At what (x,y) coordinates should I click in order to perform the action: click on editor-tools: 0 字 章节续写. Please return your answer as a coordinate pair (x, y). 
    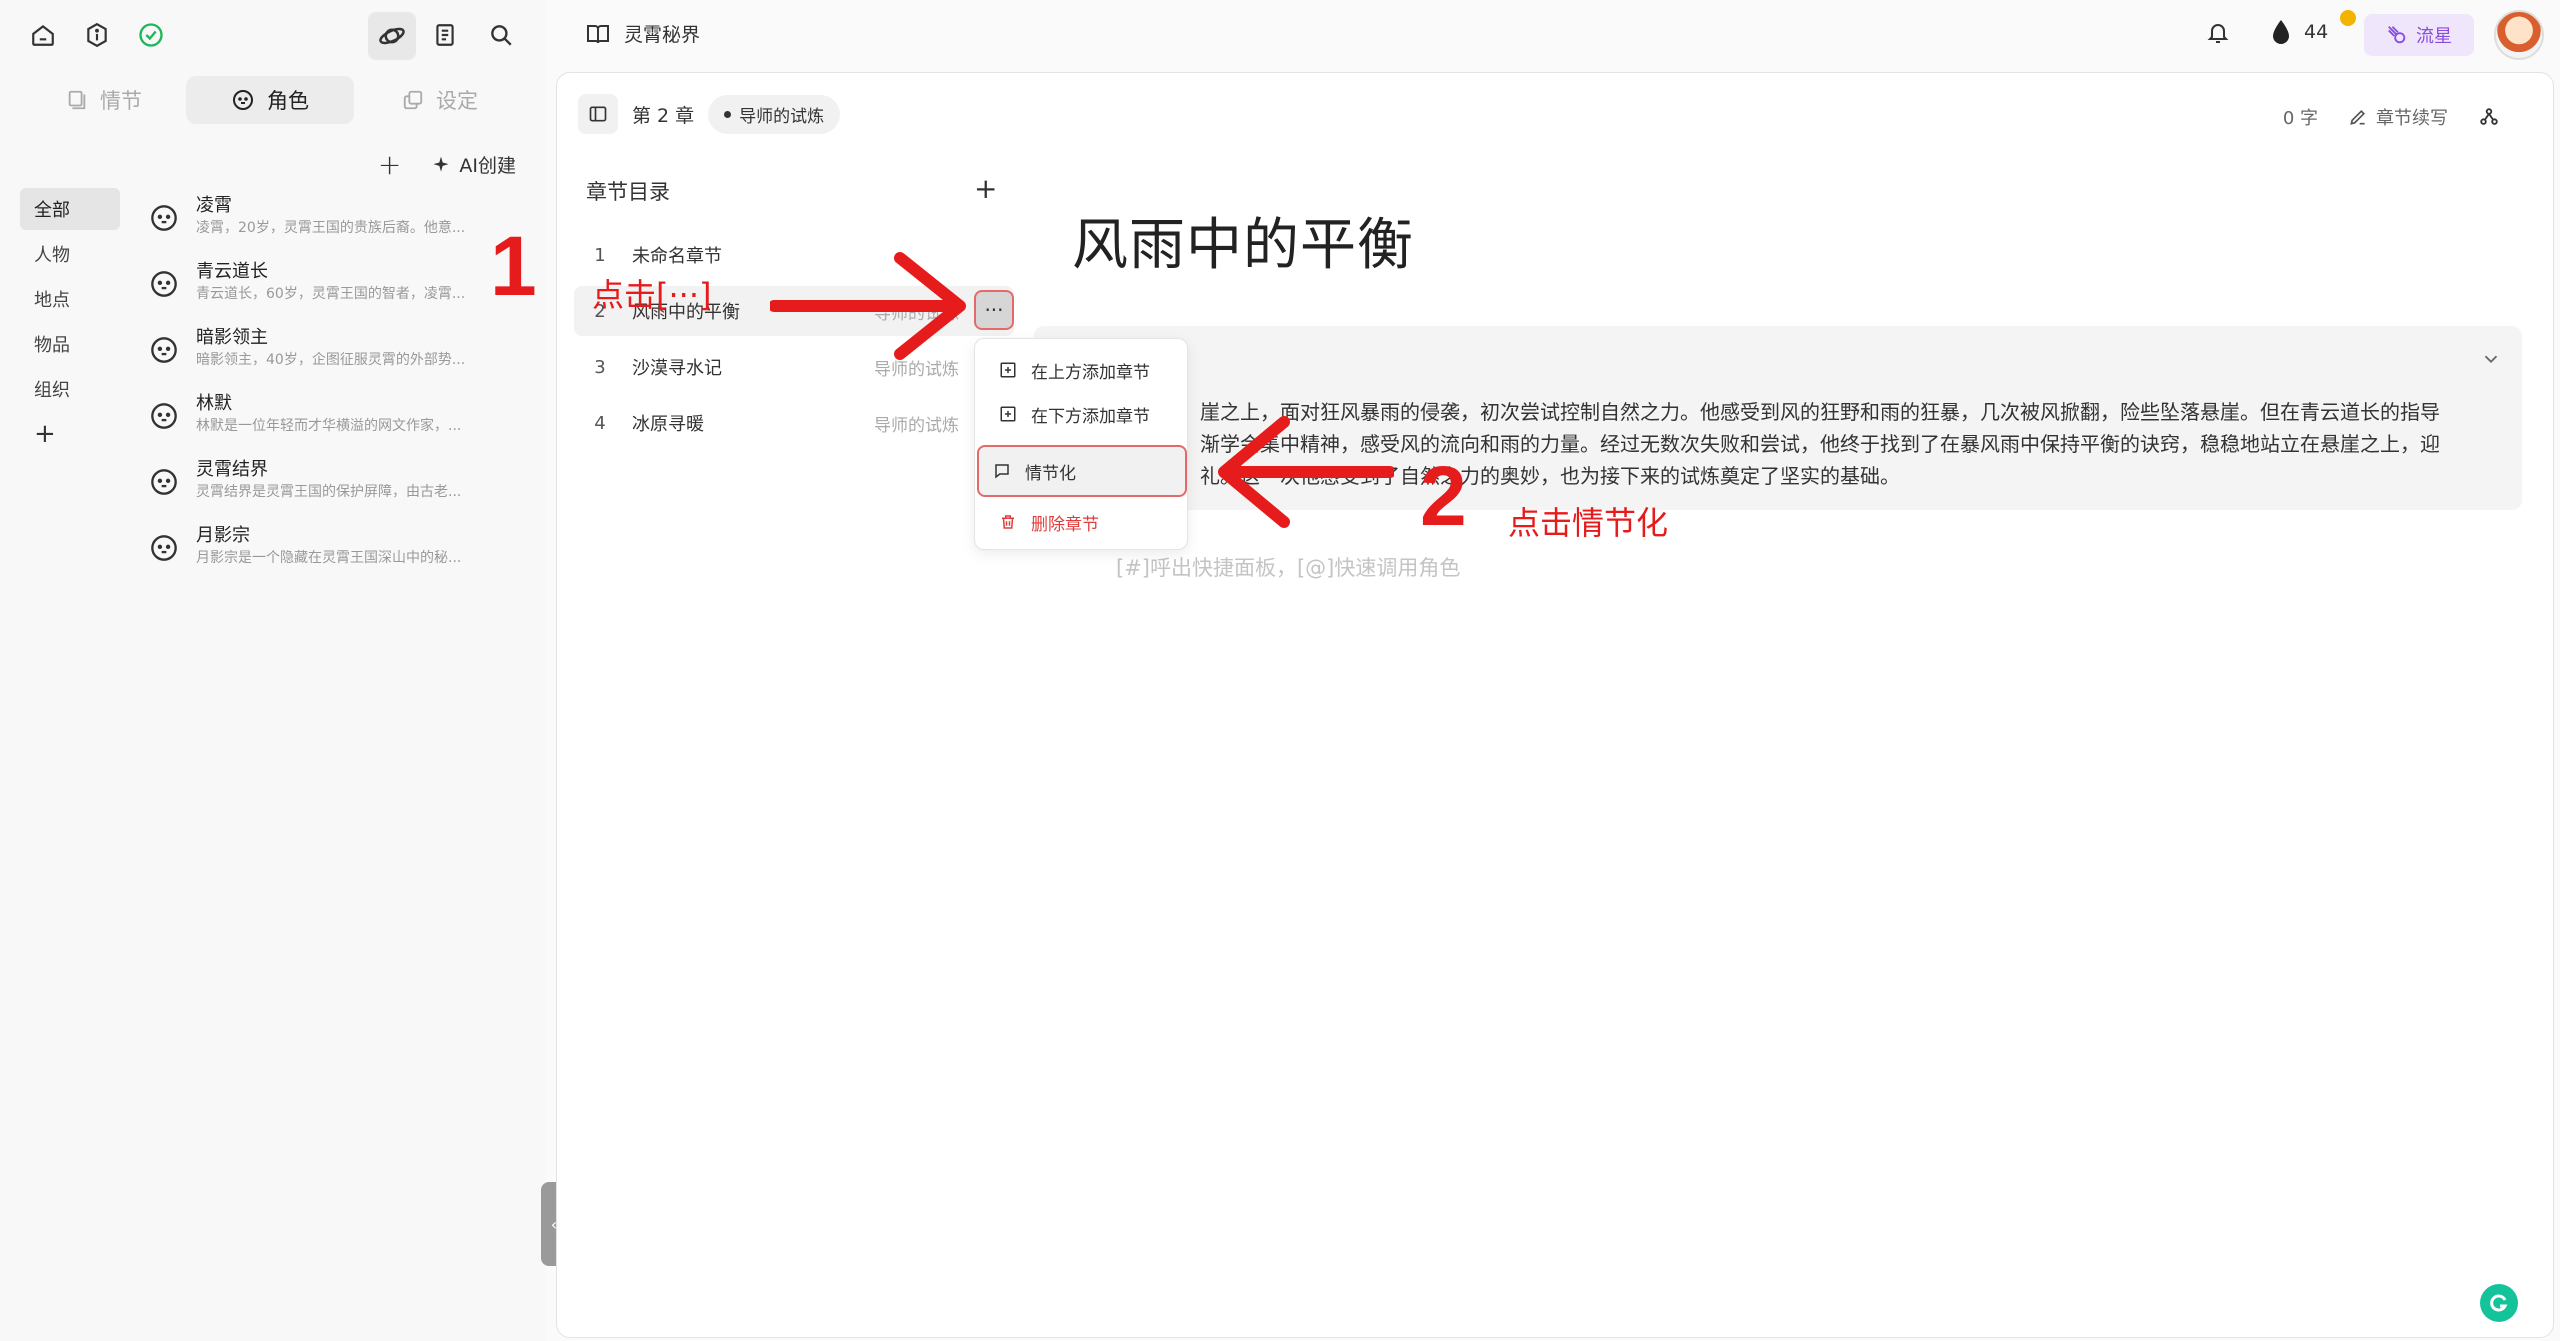
    Looking at the image, I should click on (2391, 117).